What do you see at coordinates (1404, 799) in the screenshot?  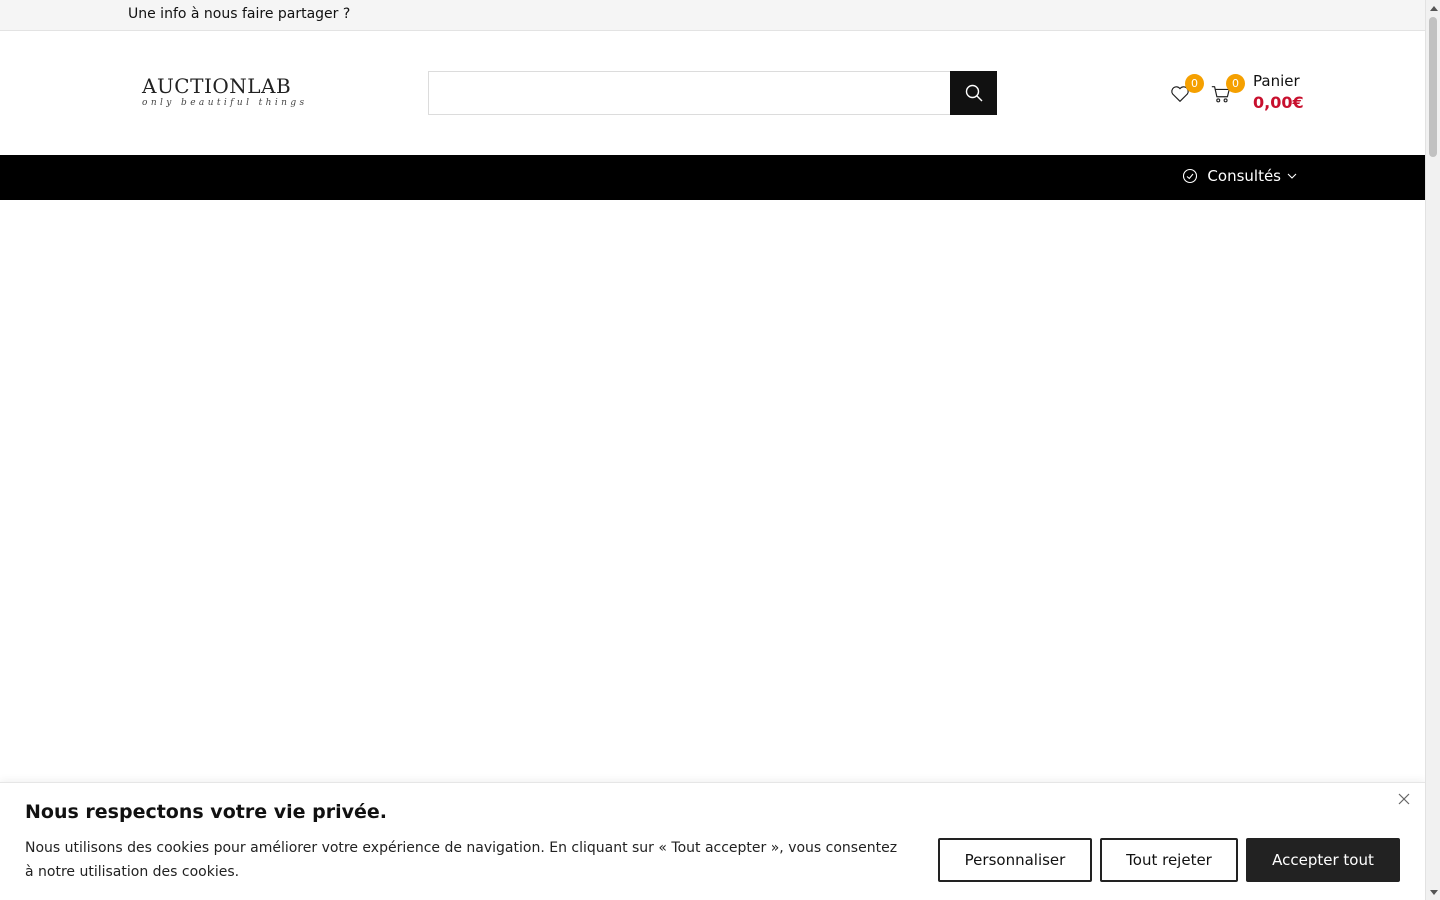 I see `close-icon` at bounding box center [1404, 799].